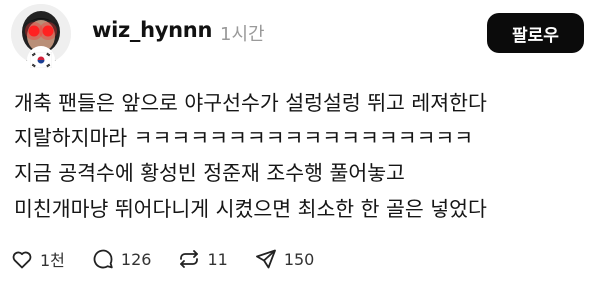 The image size is (600, 296). I want to click on korean-flag-icon, so click(41, 60).